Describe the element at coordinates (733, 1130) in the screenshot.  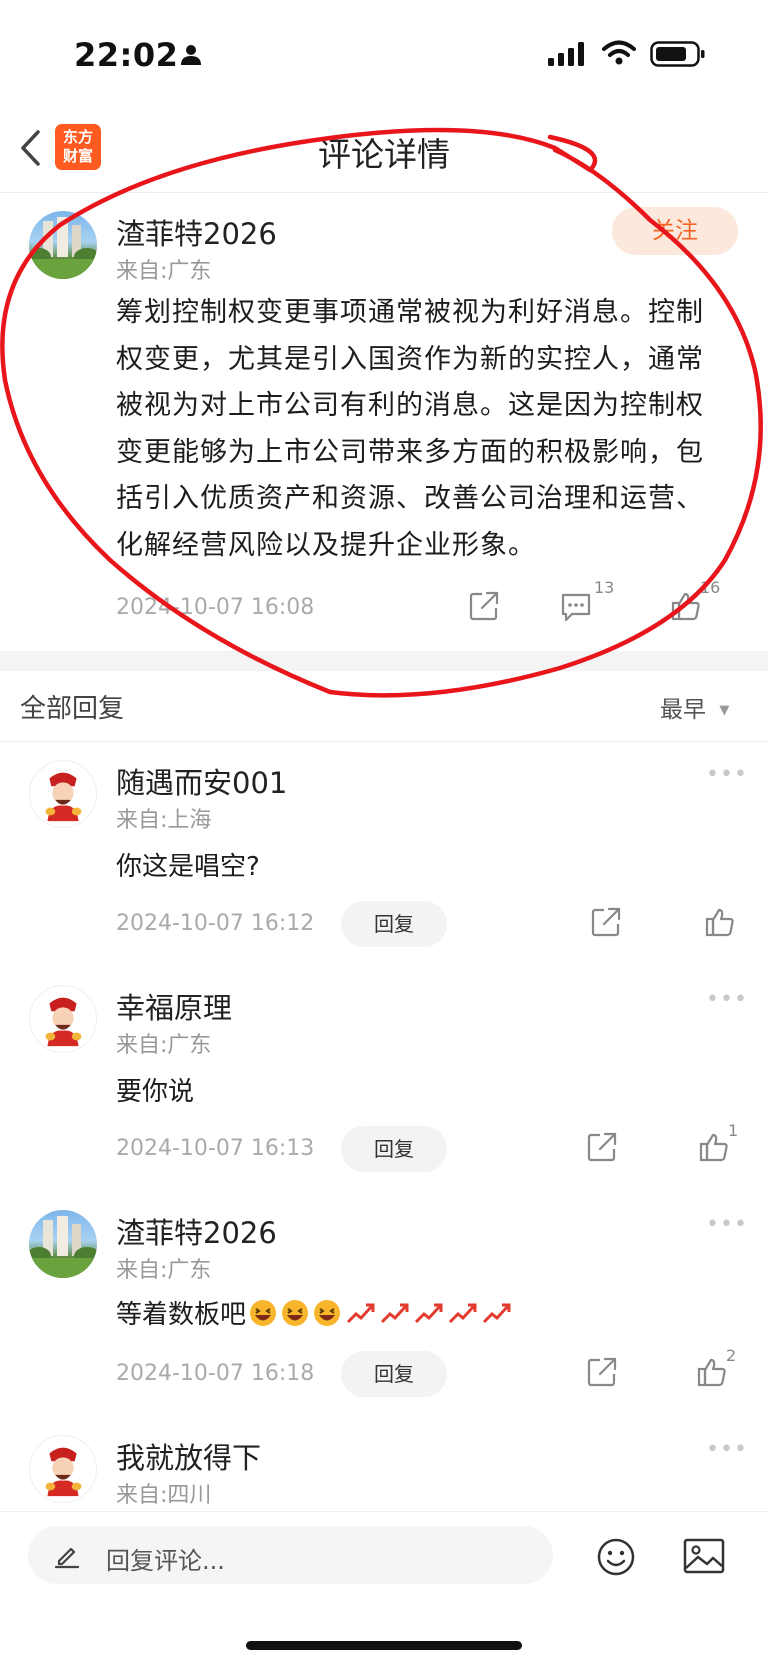
I see `like-count: 1` at that location.